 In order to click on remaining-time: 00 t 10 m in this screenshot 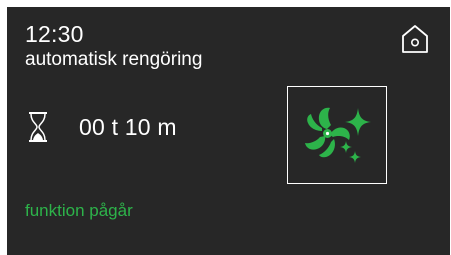, I will do `click(128, 127)`.